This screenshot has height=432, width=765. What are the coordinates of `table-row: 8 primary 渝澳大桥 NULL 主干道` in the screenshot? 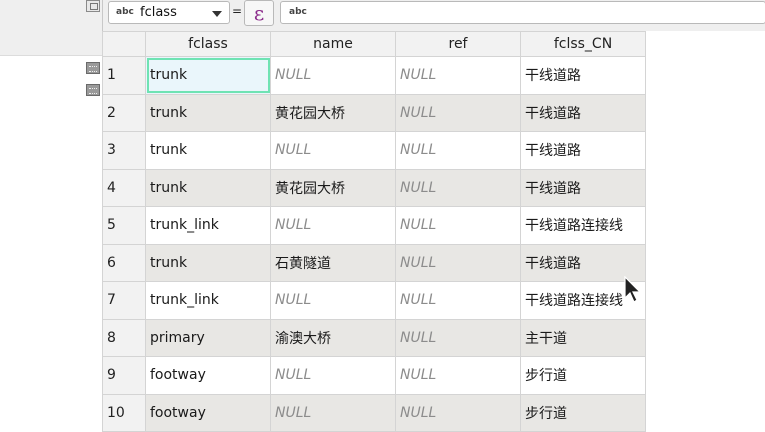 It's located at (374, 337).